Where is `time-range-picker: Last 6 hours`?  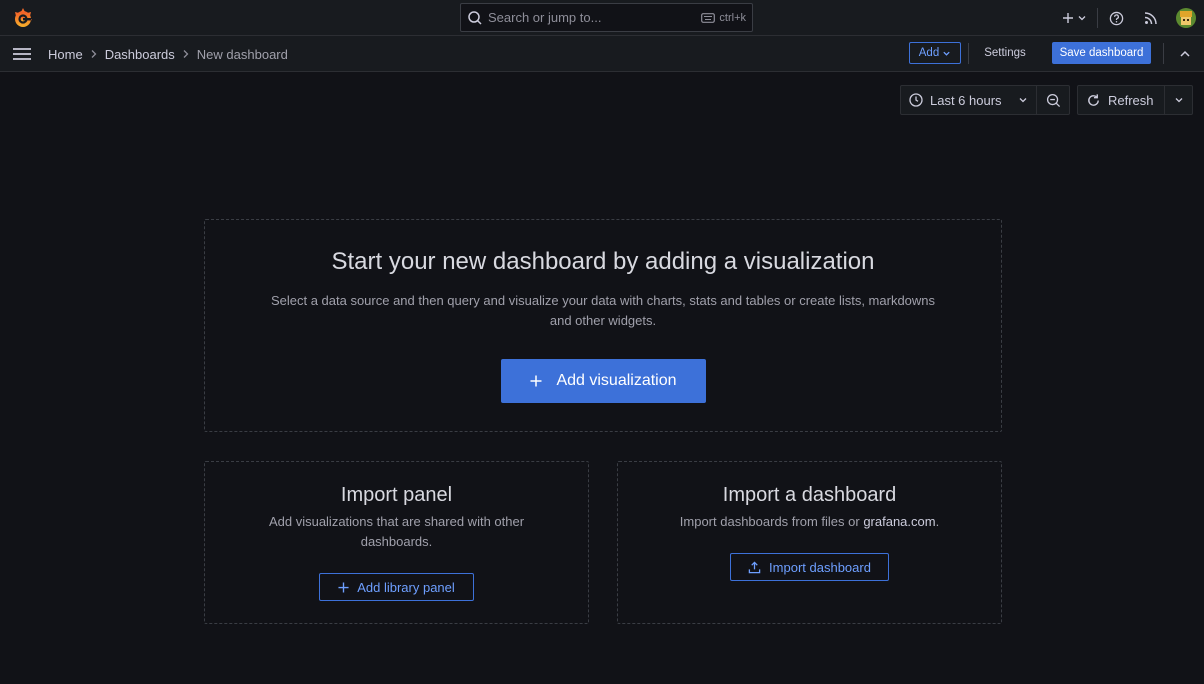 time-range-picker: Last 6 hours is located at coordinates (968, 100).